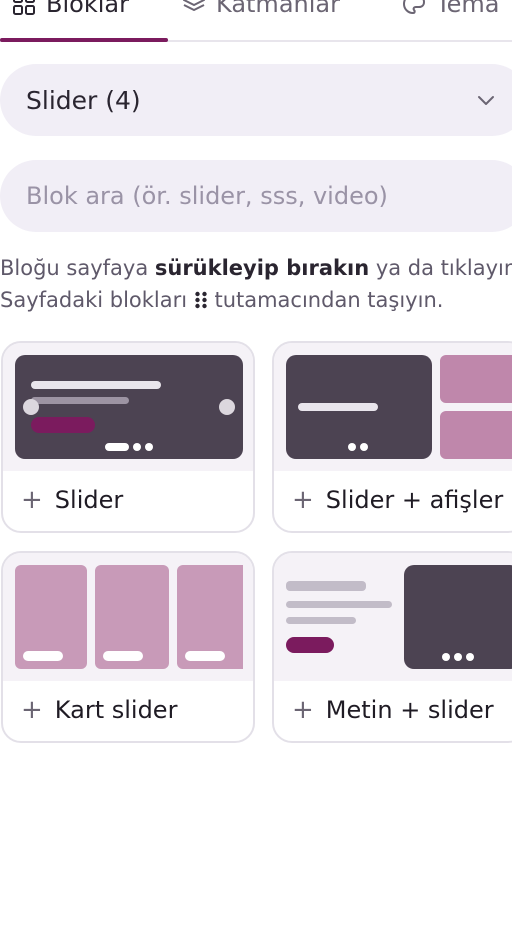 This screenshot has width=512, height=952. Describe the element at coordinates (486, 100) in the screenshot. I see `chevron-down-icon` at that location.